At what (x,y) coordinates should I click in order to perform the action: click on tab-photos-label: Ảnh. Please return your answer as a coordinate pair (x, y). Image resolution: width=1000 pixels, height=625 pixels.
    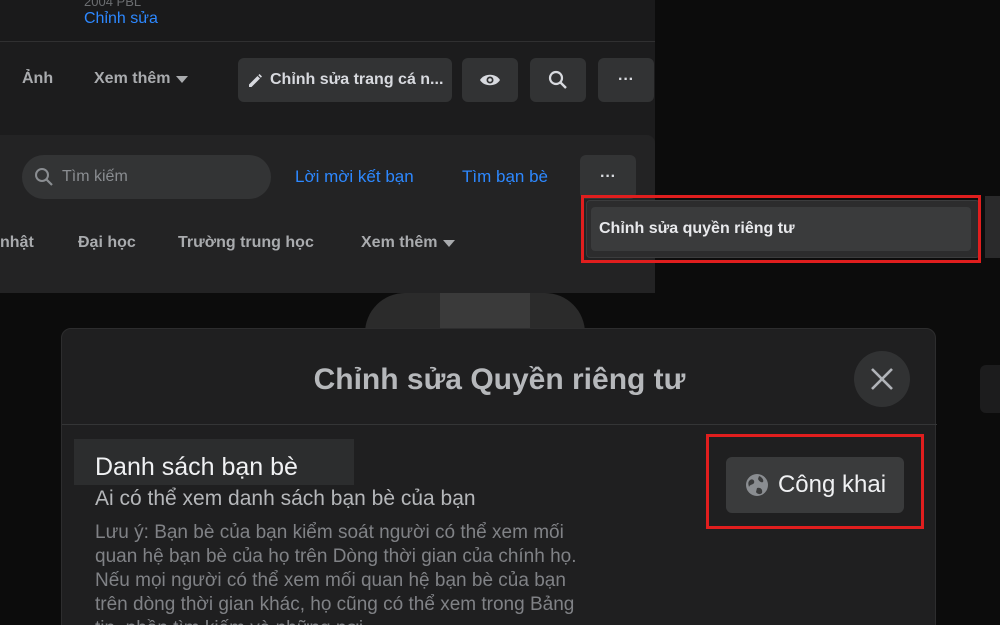
    Looking at the image, I should click on (38, 78).